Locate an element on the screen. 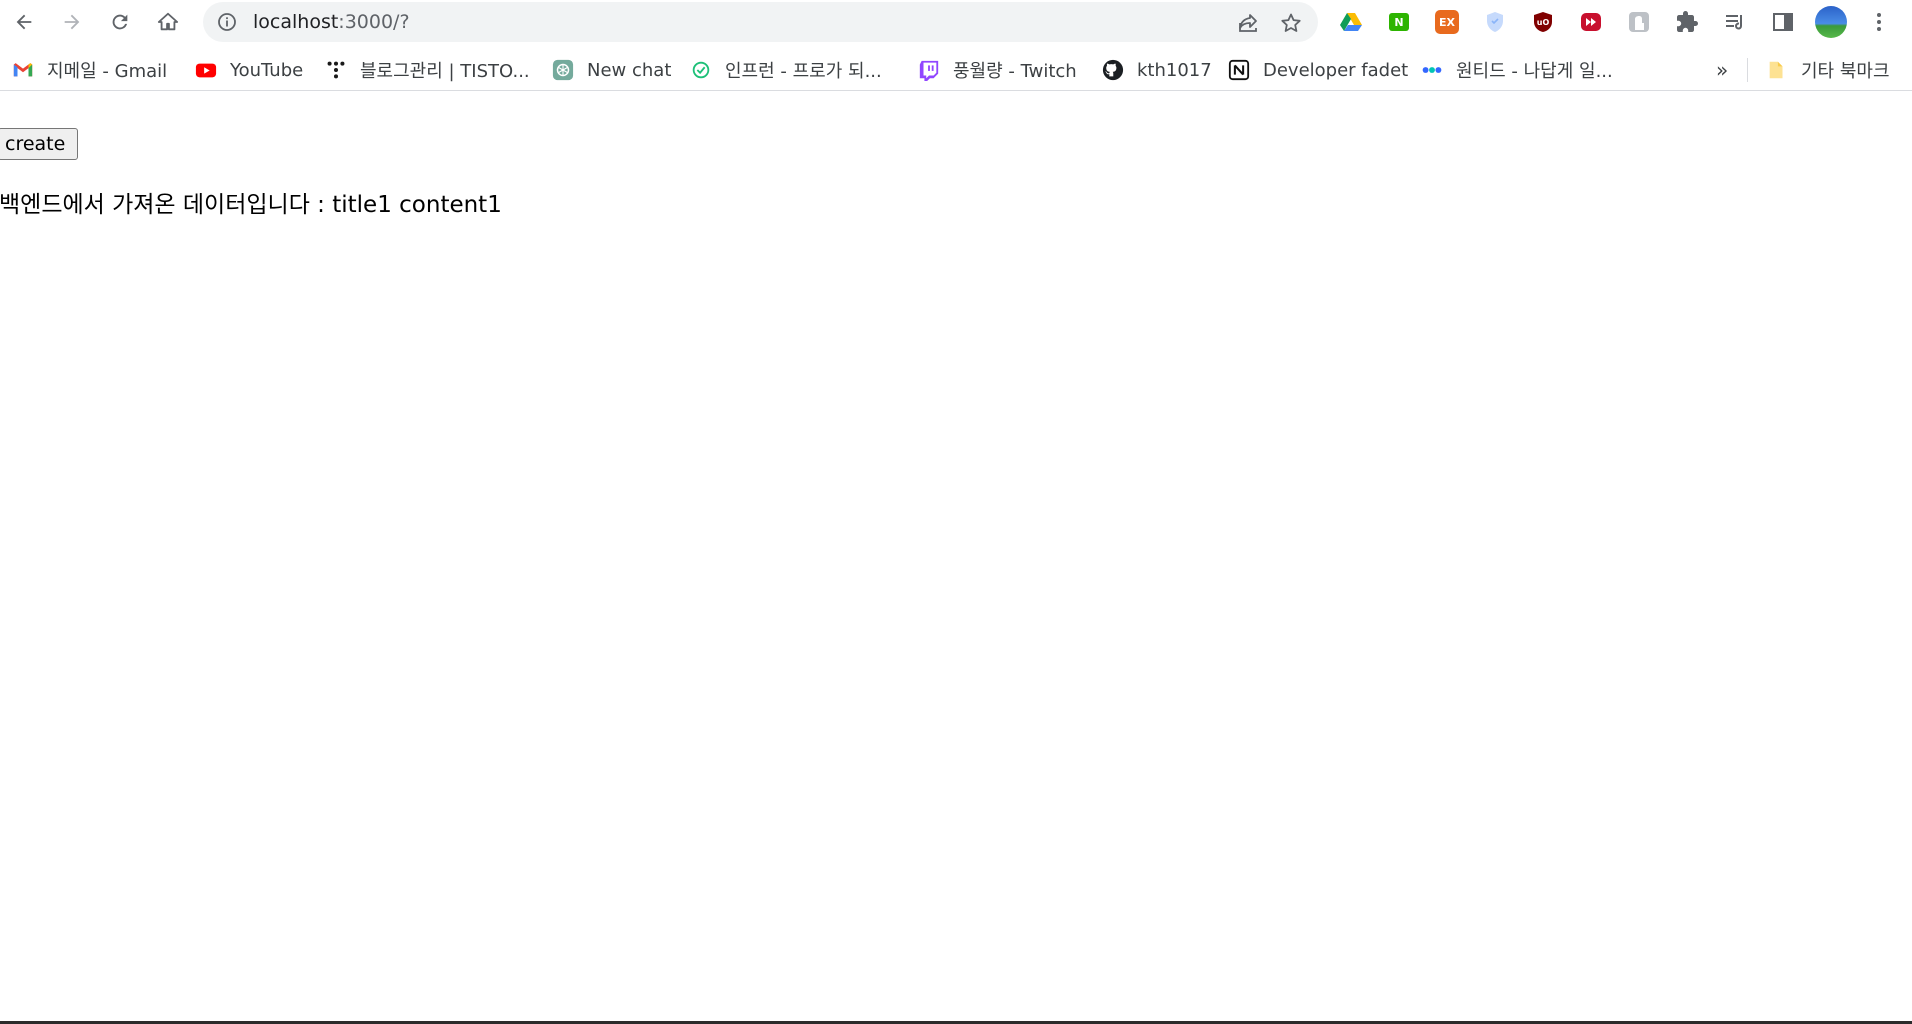 The height and width of the screenshot is (1024, 1912). svg-text: uO is located at coordinates (1543, 22).